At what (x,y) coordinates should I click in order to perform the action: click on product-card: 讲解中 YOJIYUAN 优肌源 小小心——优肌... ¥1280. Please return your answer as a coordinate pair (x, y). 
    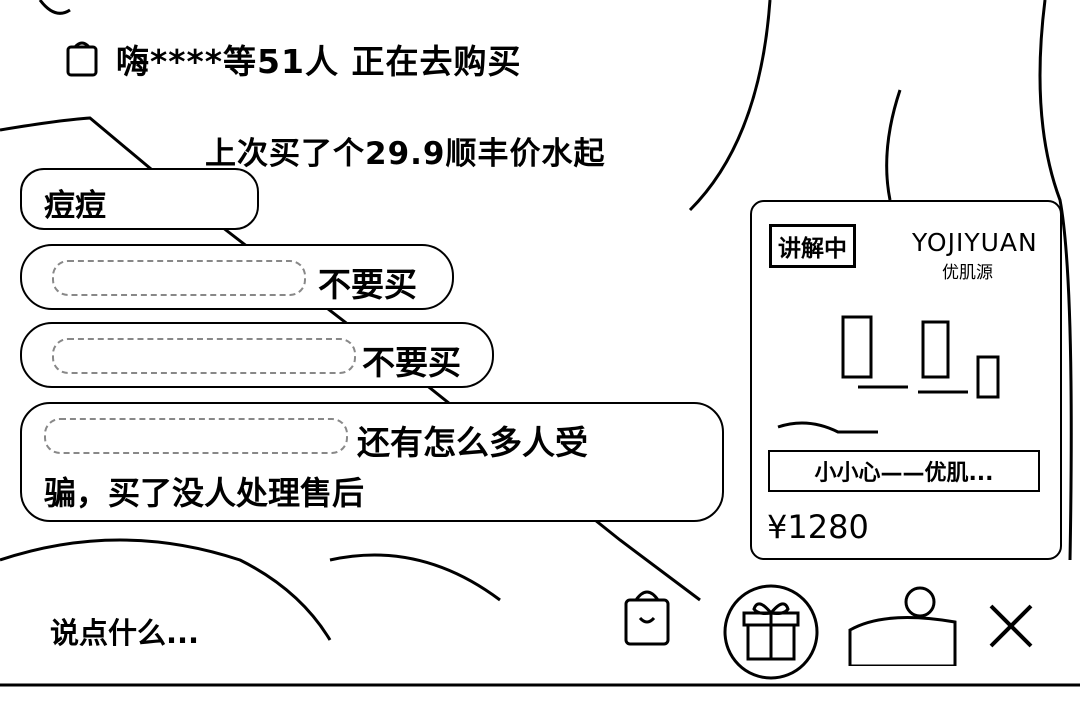
    Looking at the image, I should click on (906, 380).